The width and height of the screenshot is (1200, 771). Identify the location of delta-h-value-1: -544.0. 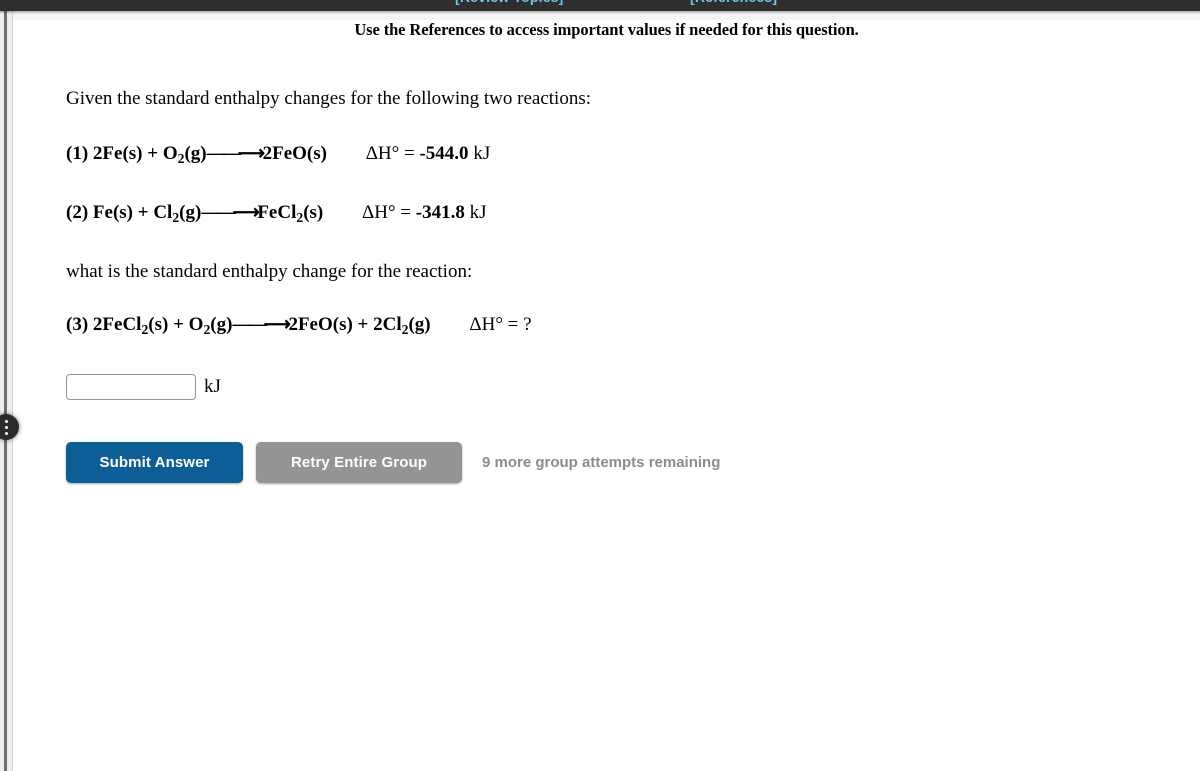
(444, 153).